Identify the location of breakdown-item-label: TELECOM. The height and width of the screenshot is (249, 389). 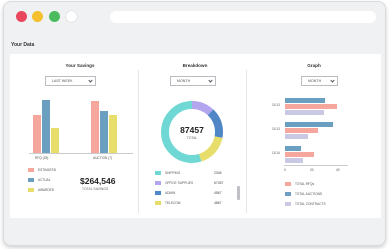
(173, 203).